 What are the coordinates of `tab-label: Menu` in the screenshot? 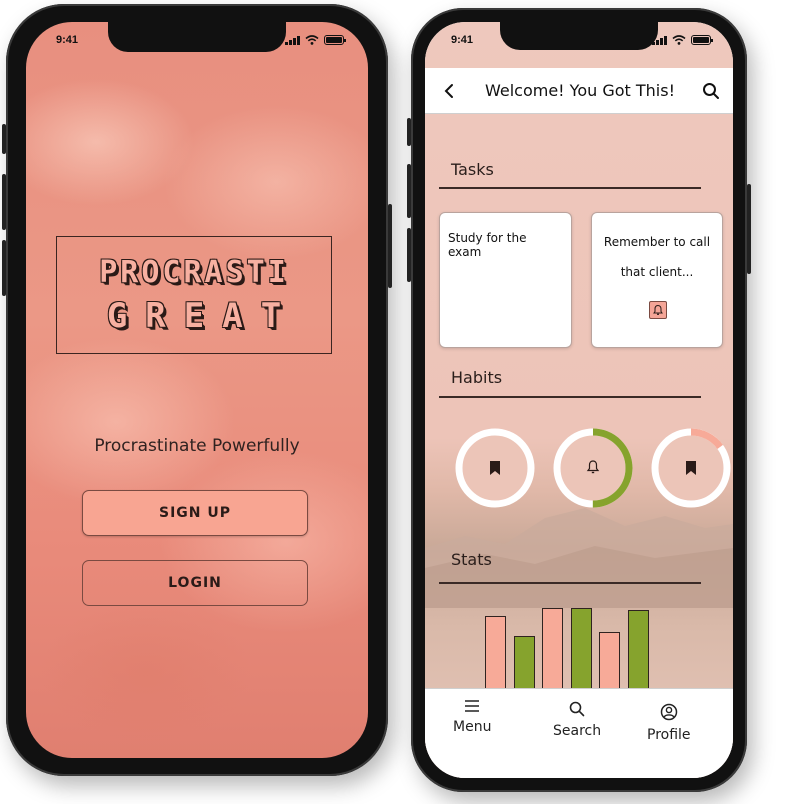 It's located at (472, 727).